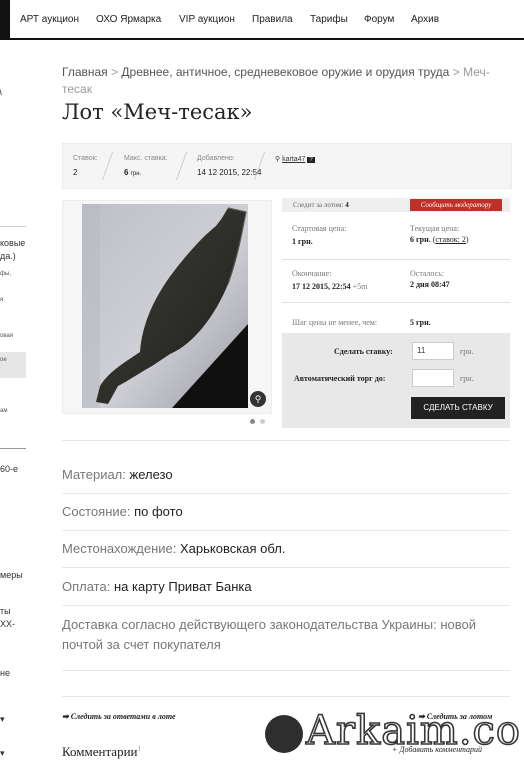 This screenshot has height=768, width=524. What do you see at coordinates (3, 360) in the screenshot?
I see `sidebar-fragment: ое` at bounding box center [3, 360].